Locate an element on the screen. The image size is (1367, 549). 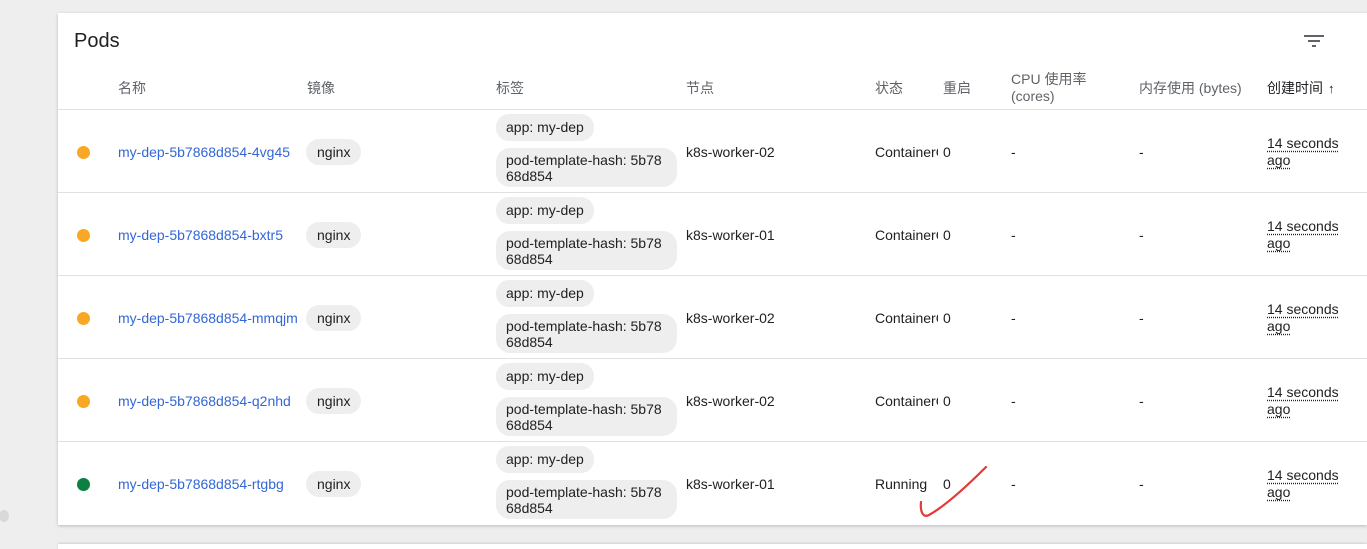
card-title: Pods is located at coordinates (97, 41).